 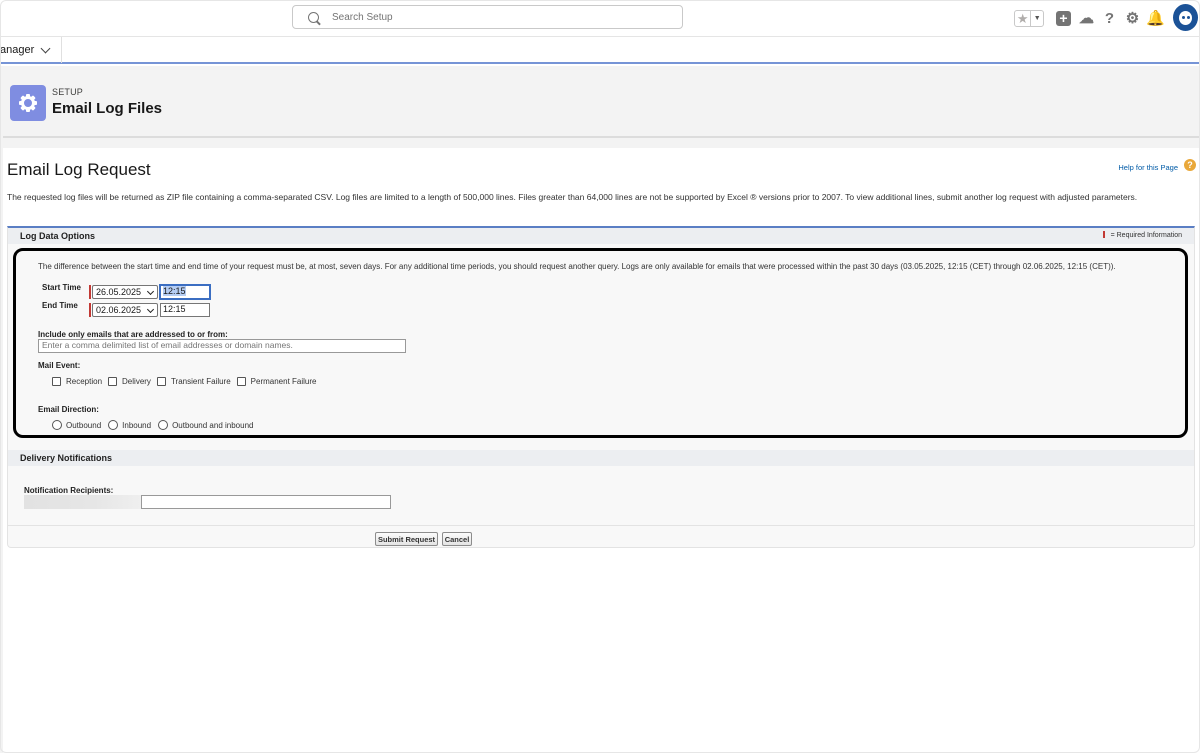 I want to click on checkbox-transient-failure: Transient Failure, so click(x=193, y=381).